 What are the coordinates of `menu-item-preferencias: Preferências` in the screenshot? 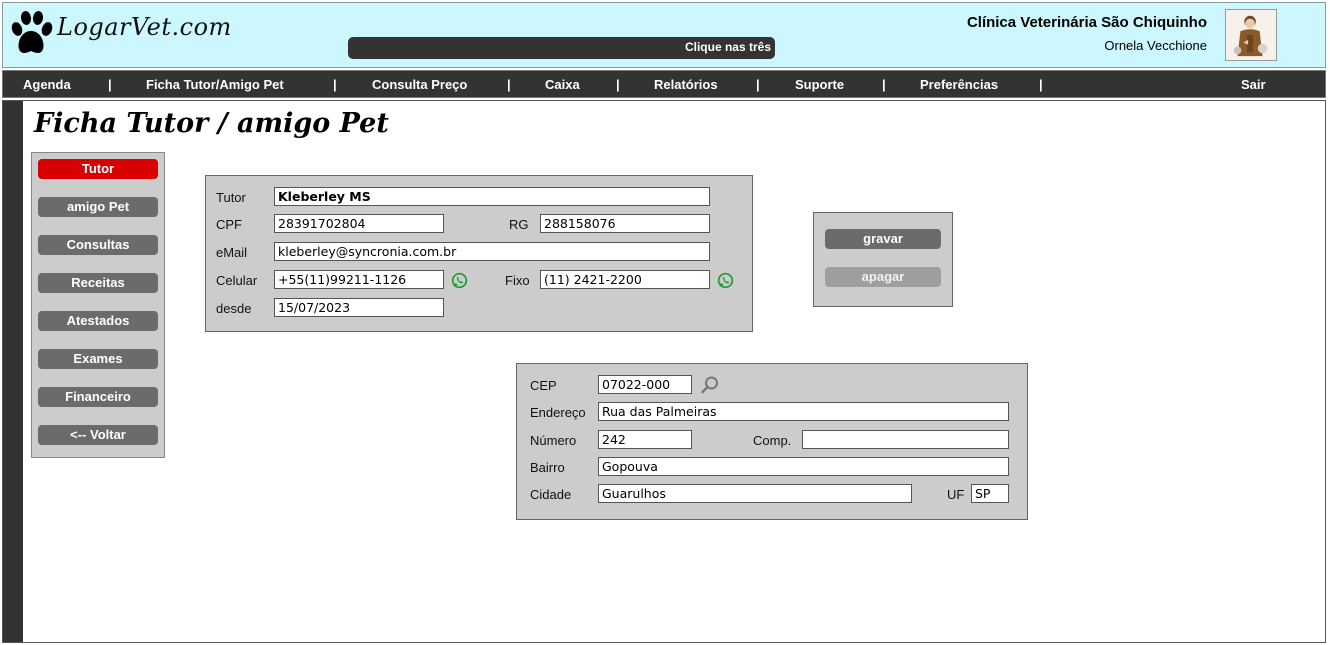 It's located at (959, 84).